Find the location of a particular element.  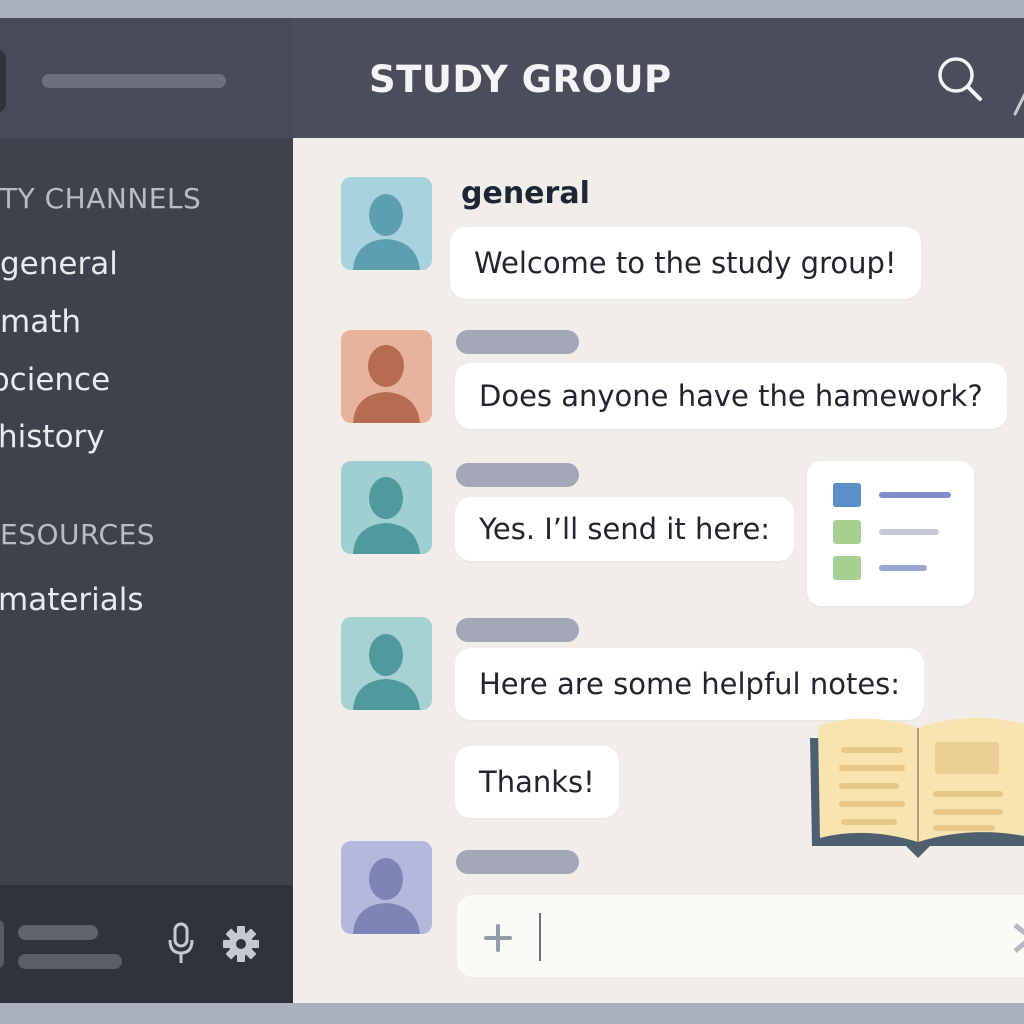

channel-item-materials: materials is located at coordinates (72, 600).